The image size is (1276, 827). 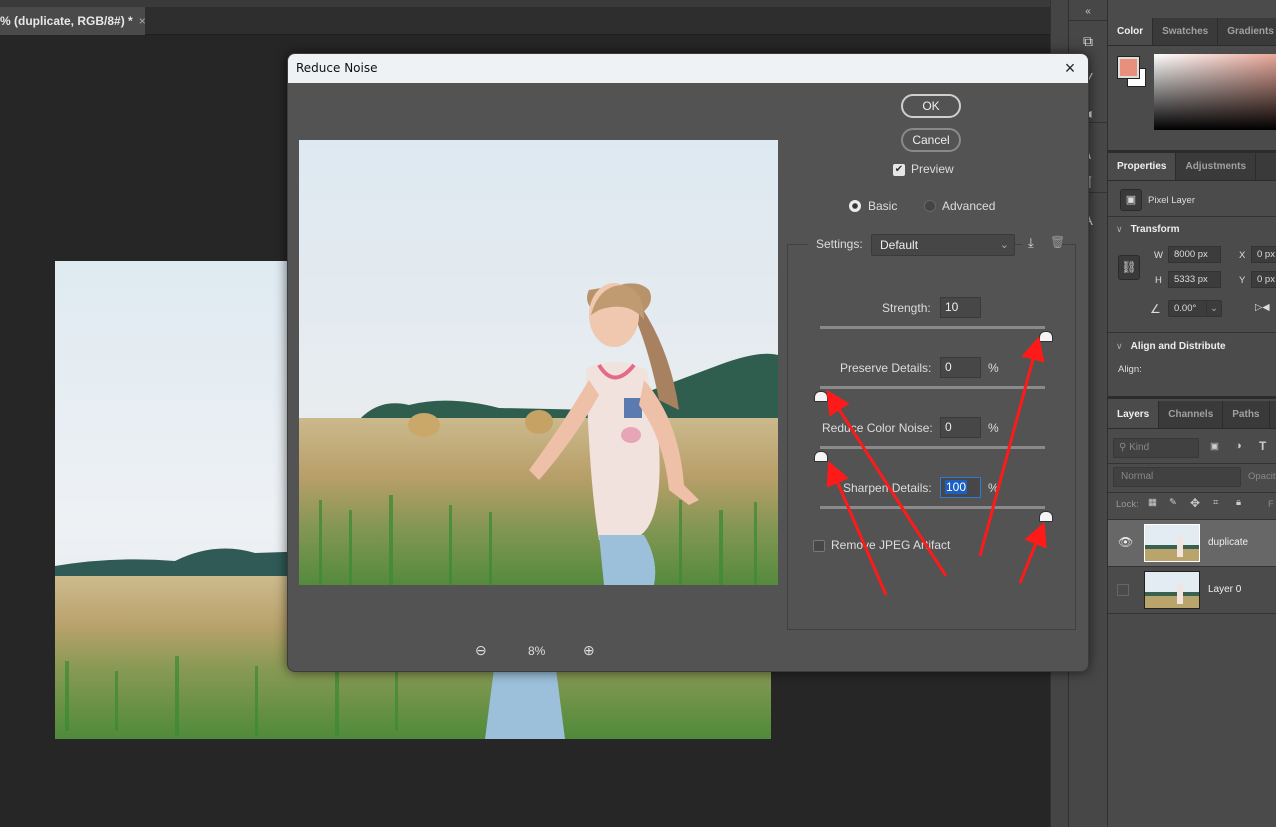 I want to click on angle-icon: ∠, so click(x=1155, y=309).